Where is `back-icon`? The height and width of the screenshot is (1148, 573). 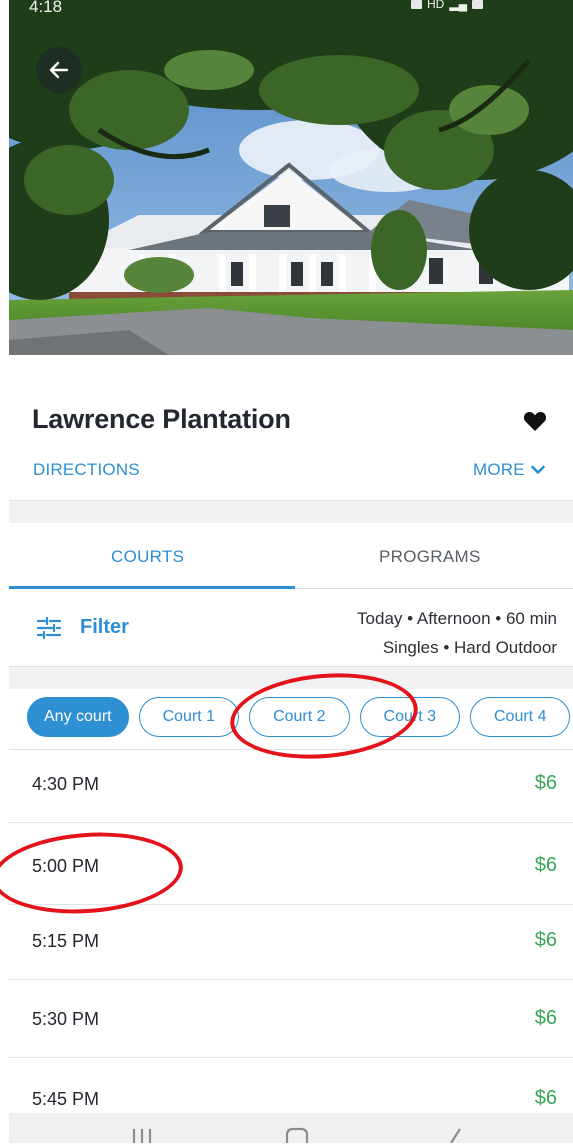
back-icon is located at coordinates (455, 1136).